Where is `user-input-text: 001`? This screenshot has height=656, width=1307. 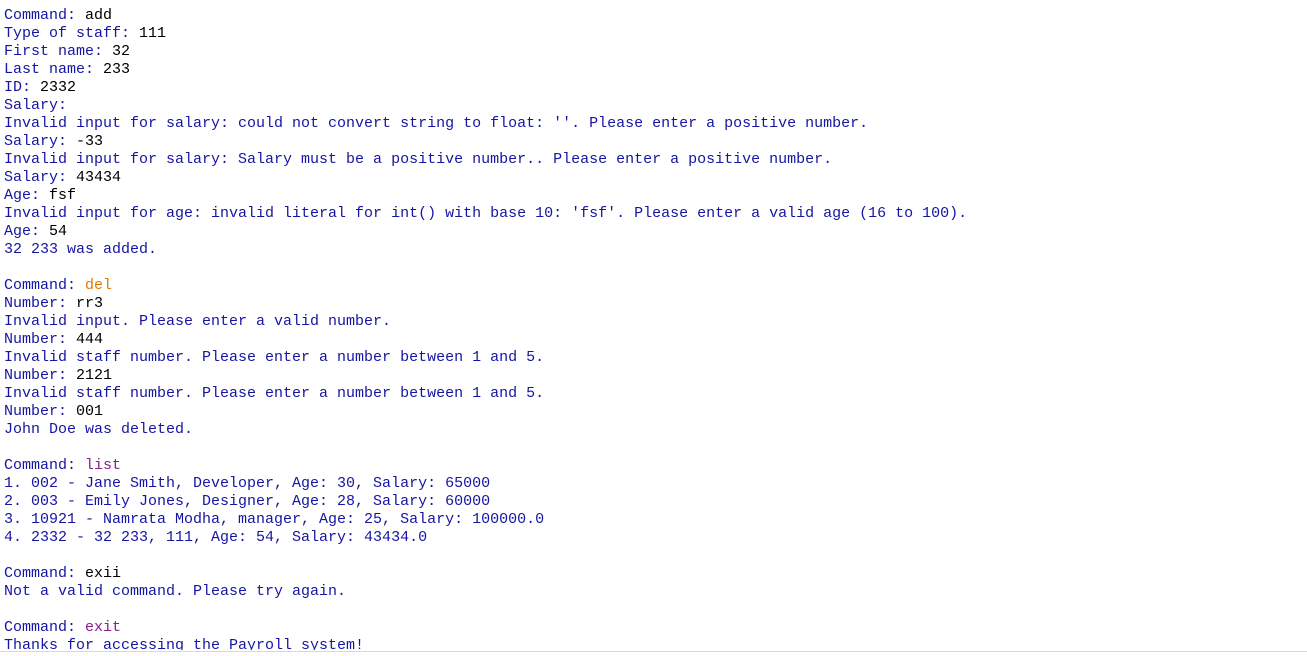 user-input-text: 001 is located at coordinates (90, 411).